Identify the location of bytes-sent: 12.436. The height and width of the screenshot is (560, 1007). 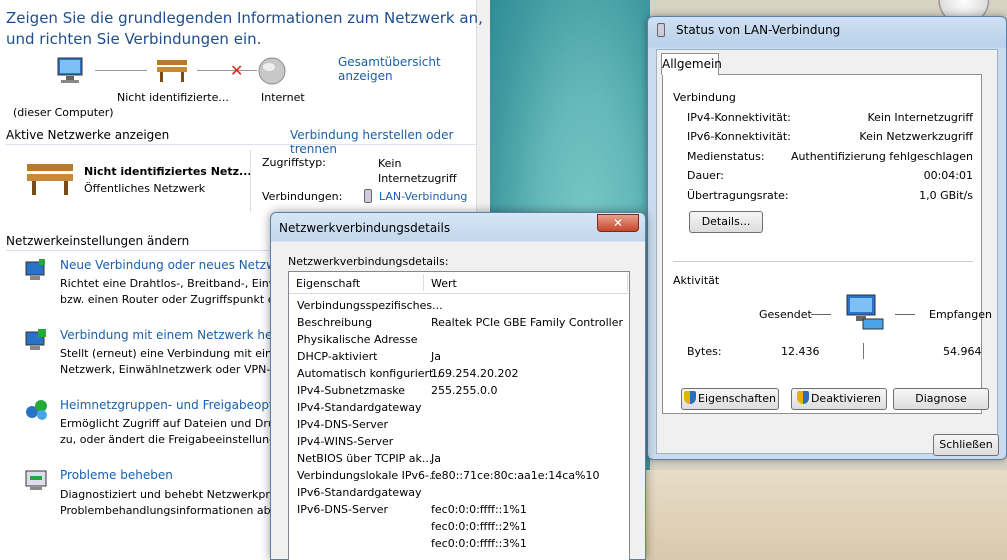
(800, 351).